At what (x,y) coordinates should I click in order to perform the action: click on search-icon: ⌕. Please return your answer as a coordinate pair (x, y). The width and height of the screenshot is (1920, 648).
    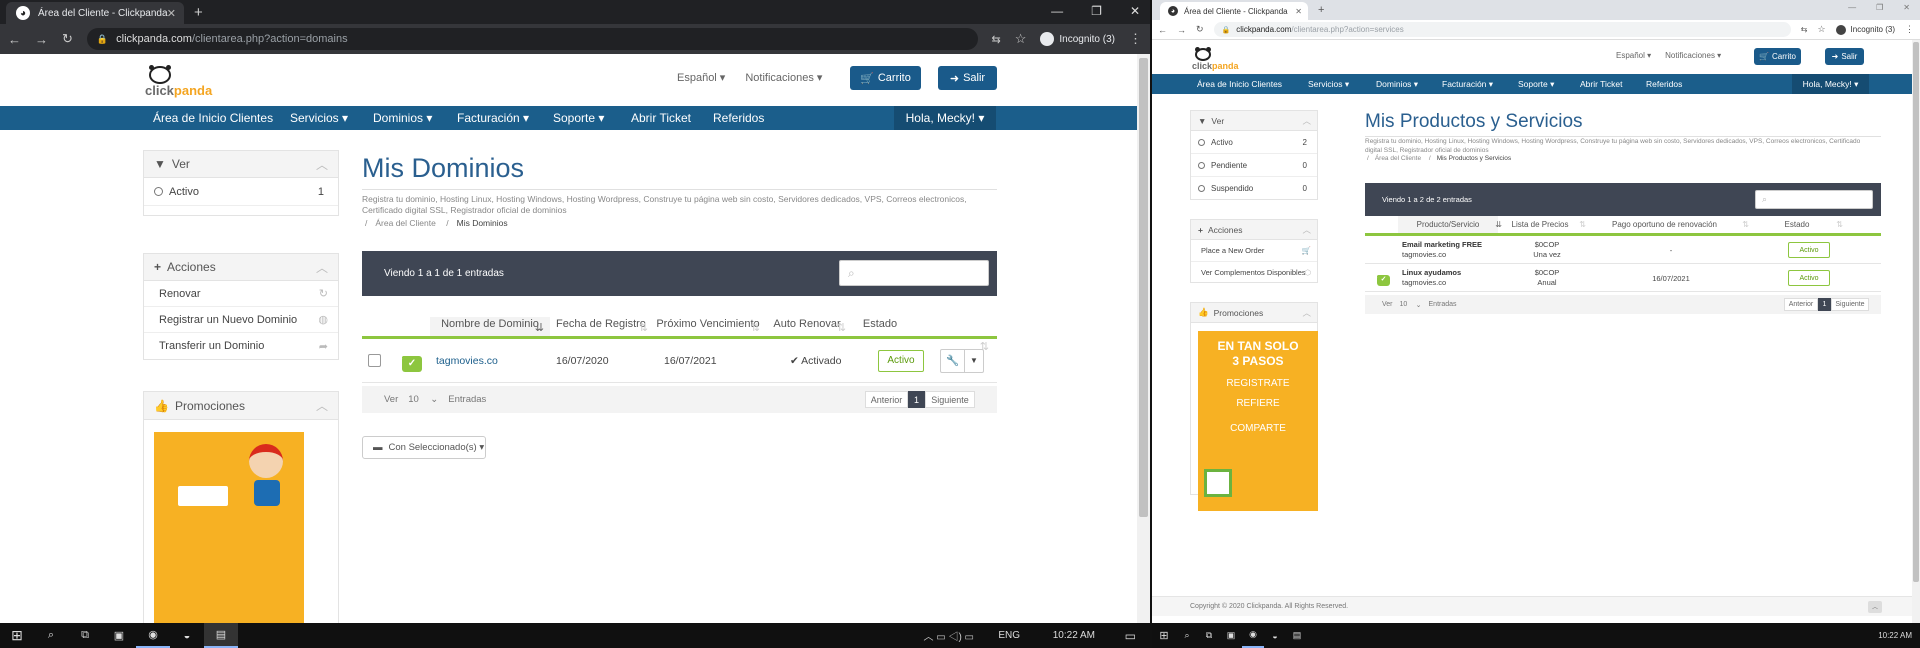
    Looking at the image, I should click on (51, 635).